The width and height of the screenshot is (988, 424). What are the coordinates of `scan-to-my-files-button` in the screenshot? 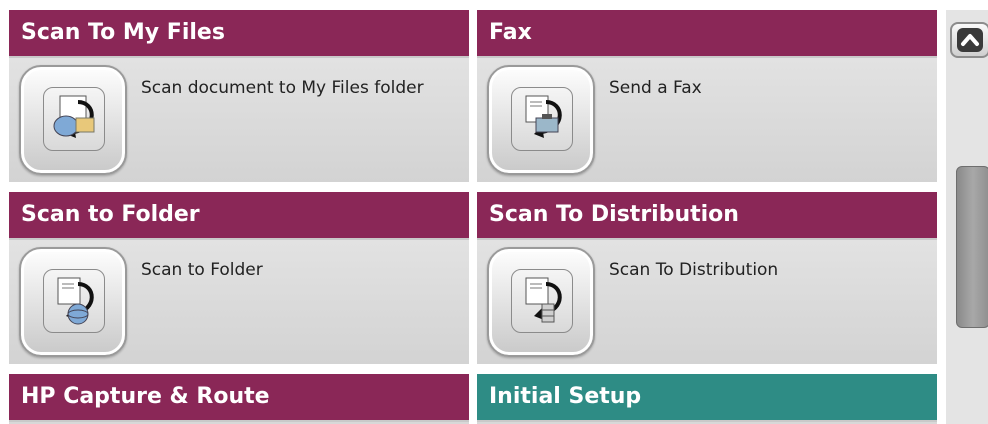 It's located at (73, 120).